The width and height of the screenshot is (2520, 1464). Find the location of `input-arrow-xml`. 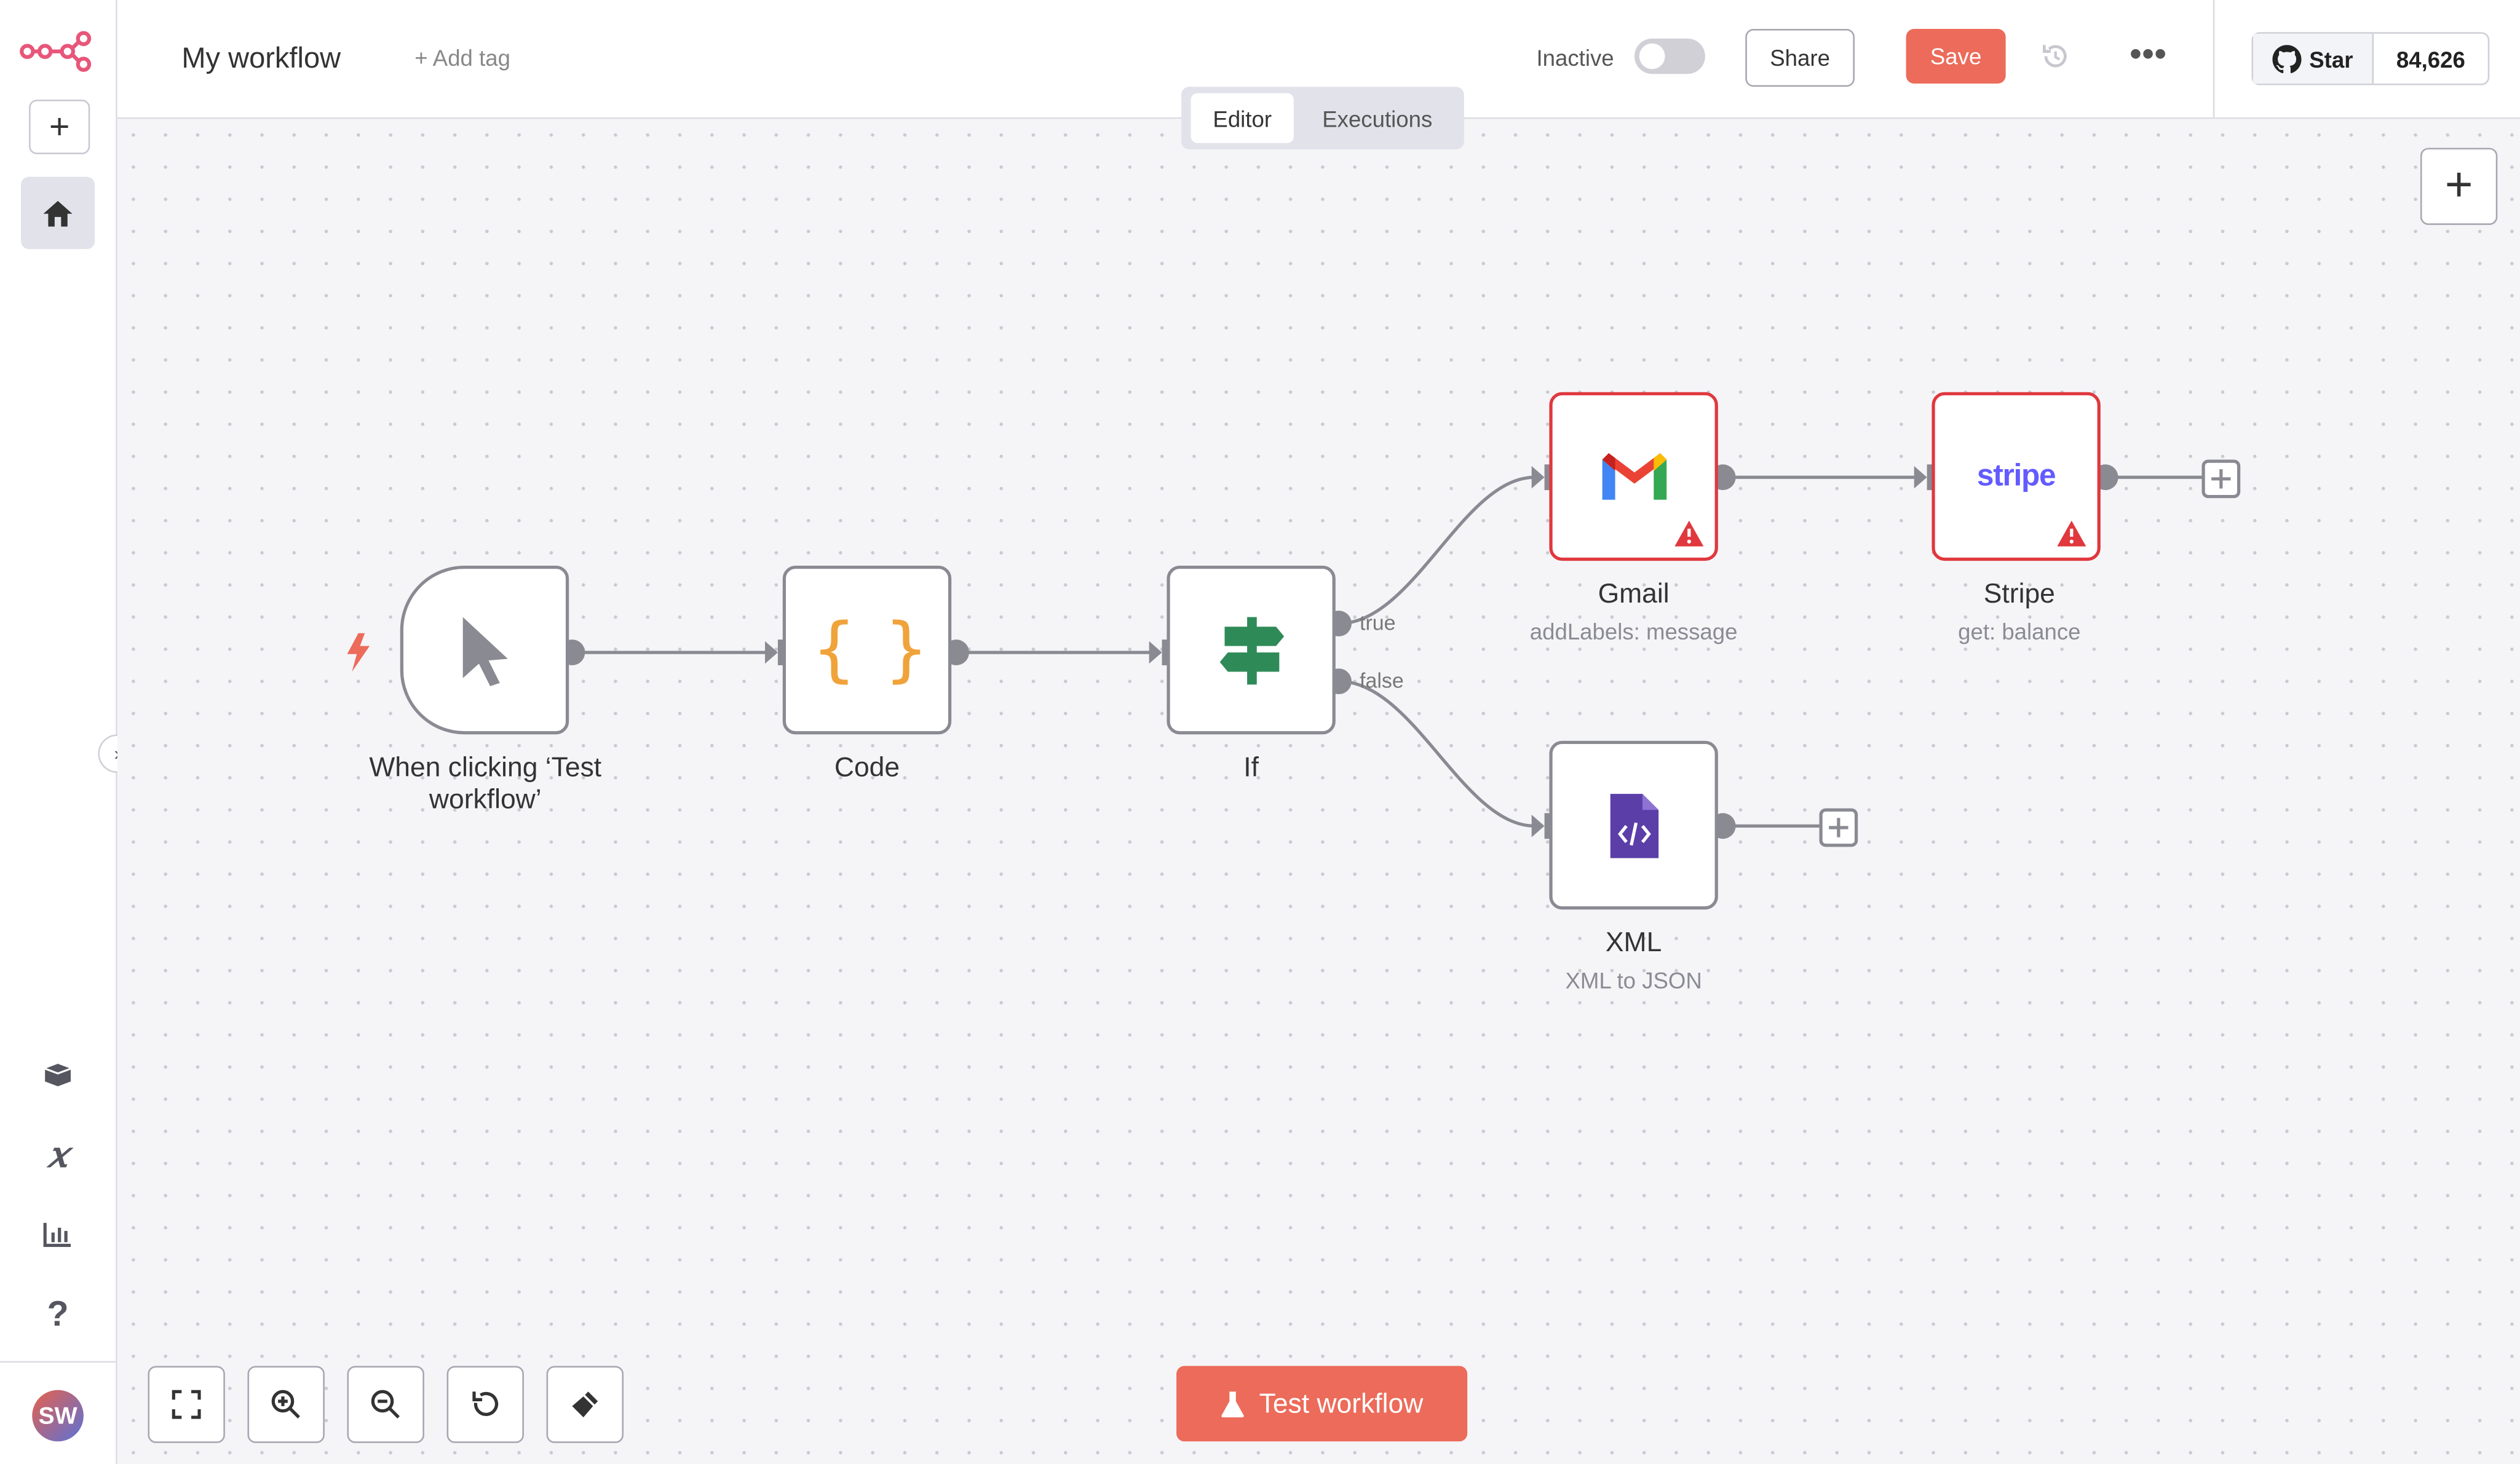

input-arrow-xml is located at coordinates (1538, 826).